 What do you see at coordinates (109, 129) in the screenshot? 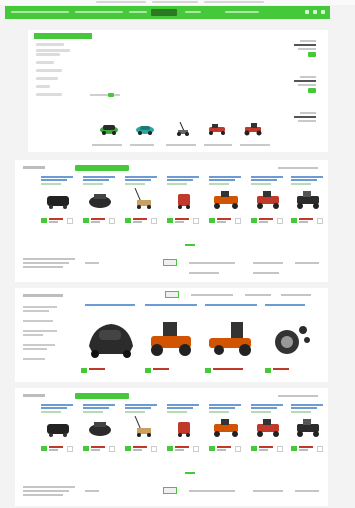
I see `lawn-mower-robot-icon` at bounding box center [109, 129].